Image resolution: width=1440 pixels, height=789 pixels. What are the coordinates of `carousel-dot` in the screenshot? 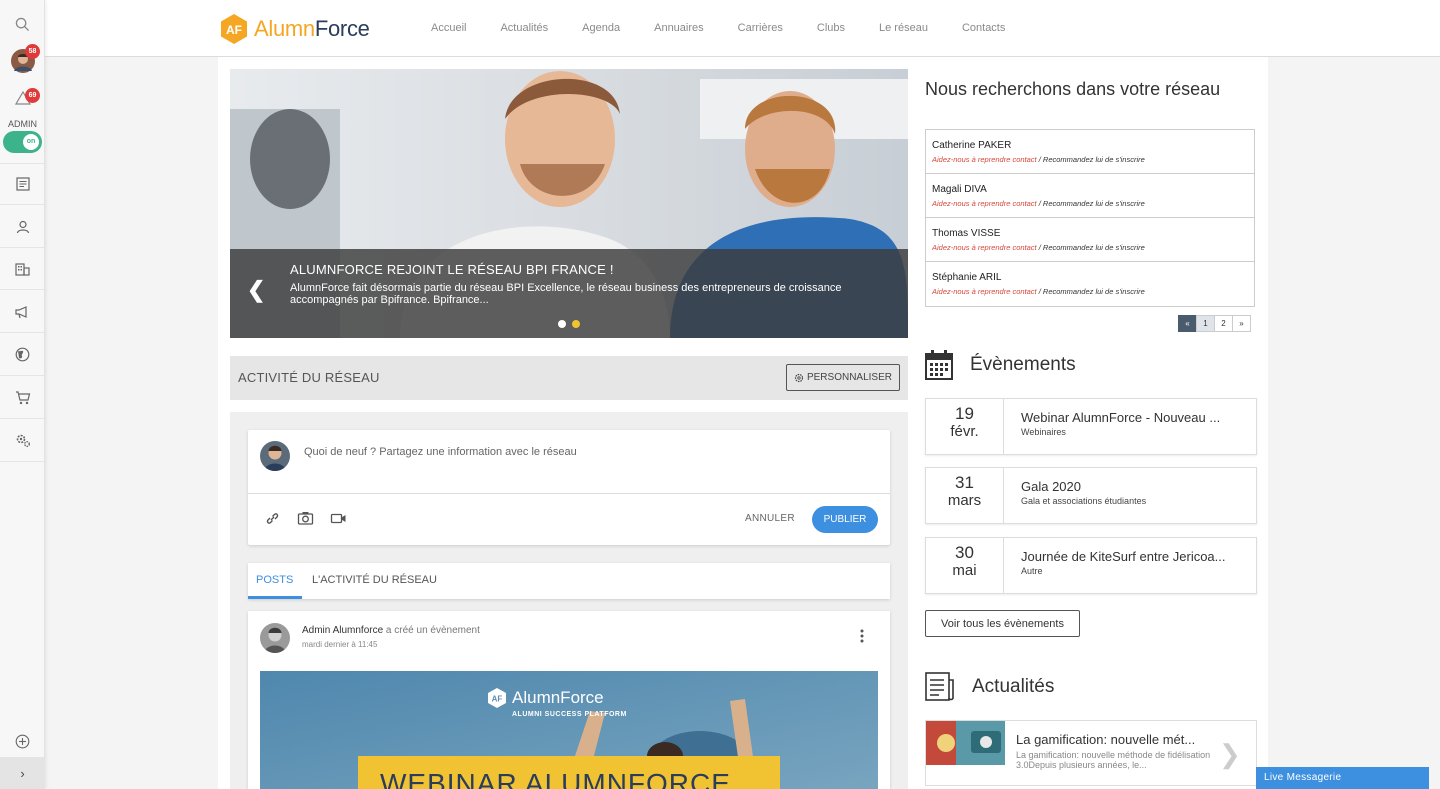 It's located at (562, 324).